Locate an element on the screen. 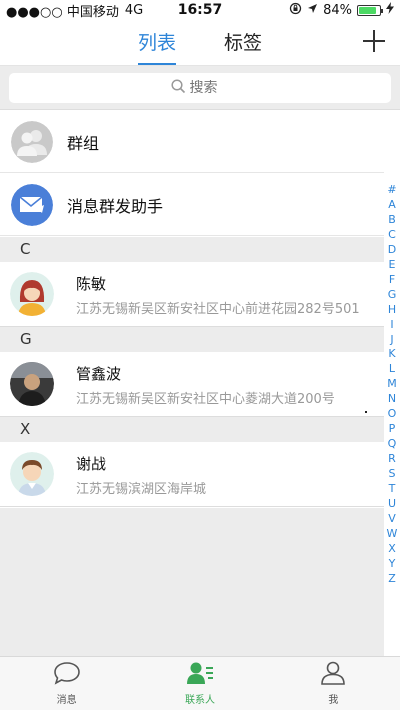  alphabet-index: # A B C D E F G H I J K L M N O P Q R S T U V W X Y Z is located at coordinates (392, 385).